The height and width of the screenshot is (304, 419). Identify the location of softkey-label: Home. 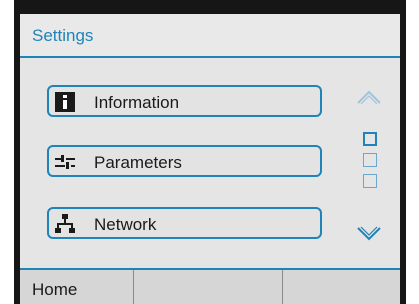
(55, 289).